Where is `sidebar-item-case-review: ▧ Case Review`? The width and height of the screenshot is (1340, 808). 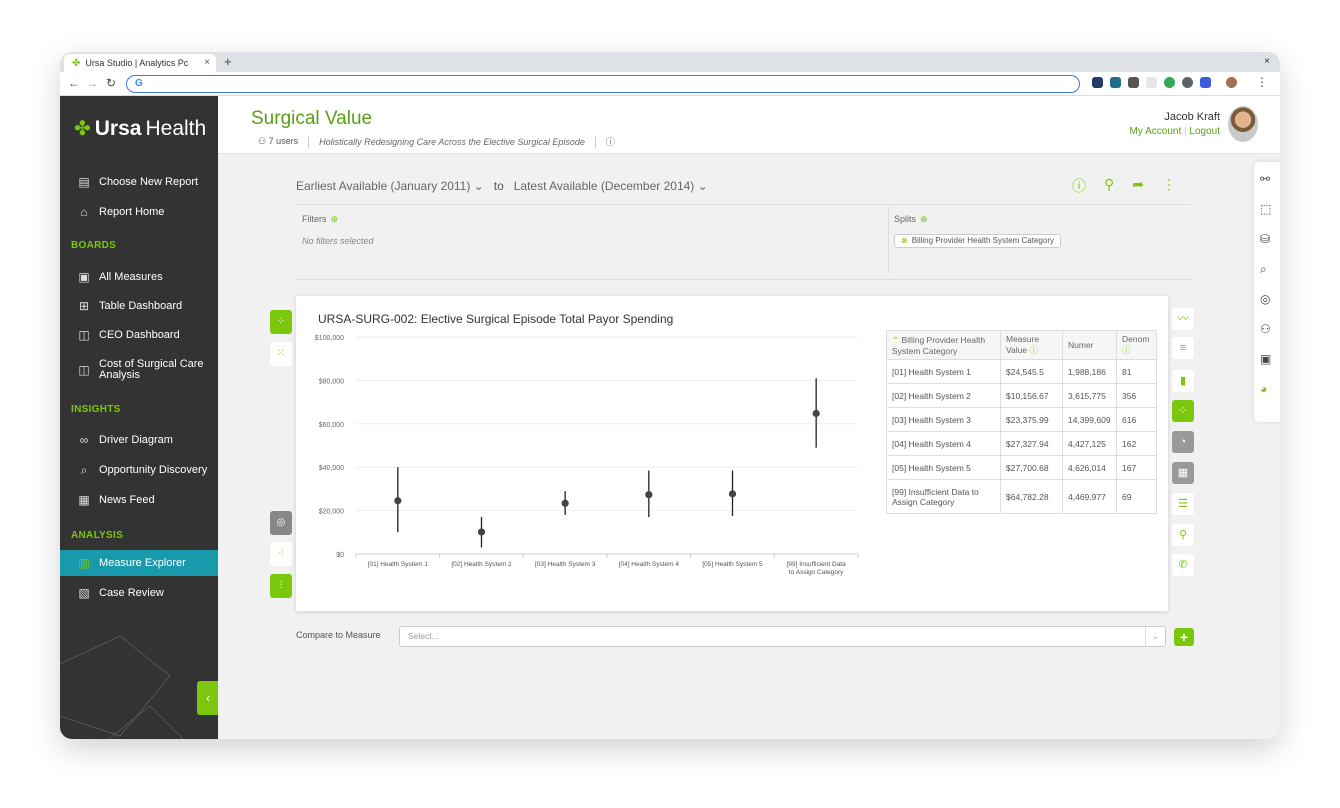
sidebar-item-case-review: ▧ Case Review is located at coordinates (139, 593).